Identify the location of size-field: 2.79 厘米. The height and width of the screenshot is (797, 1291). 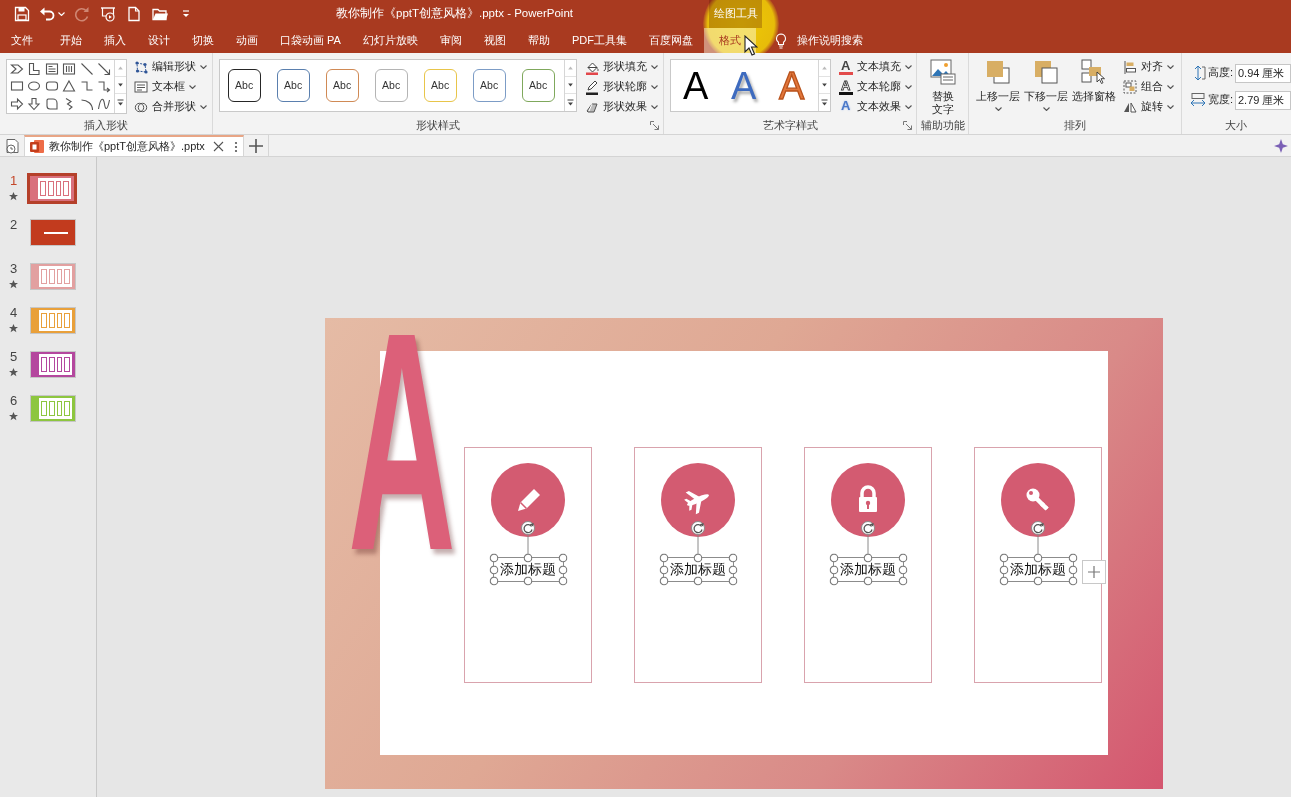
(1263, 100).